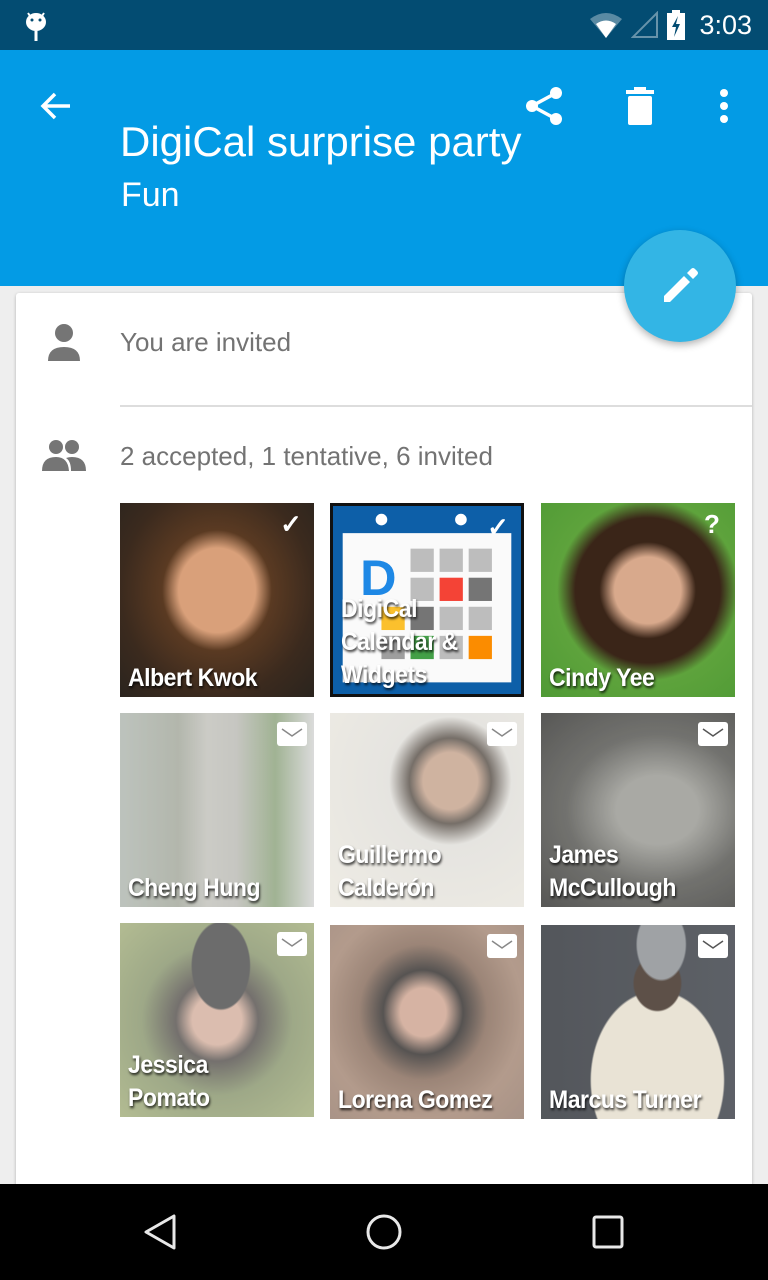 This screenshot has width=768, height=1280. I want to click on wifi-icon, so click(606, 25).